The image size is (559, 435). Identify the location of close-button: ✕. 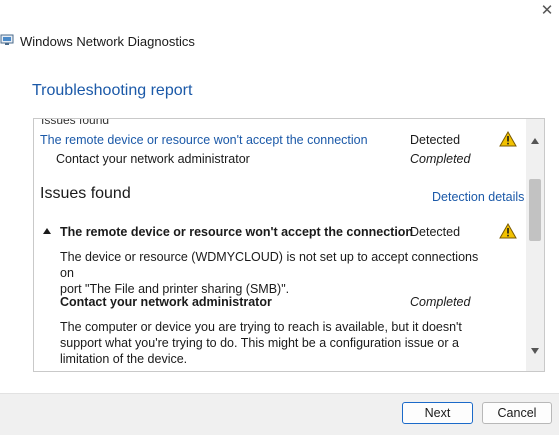
(547, 11).